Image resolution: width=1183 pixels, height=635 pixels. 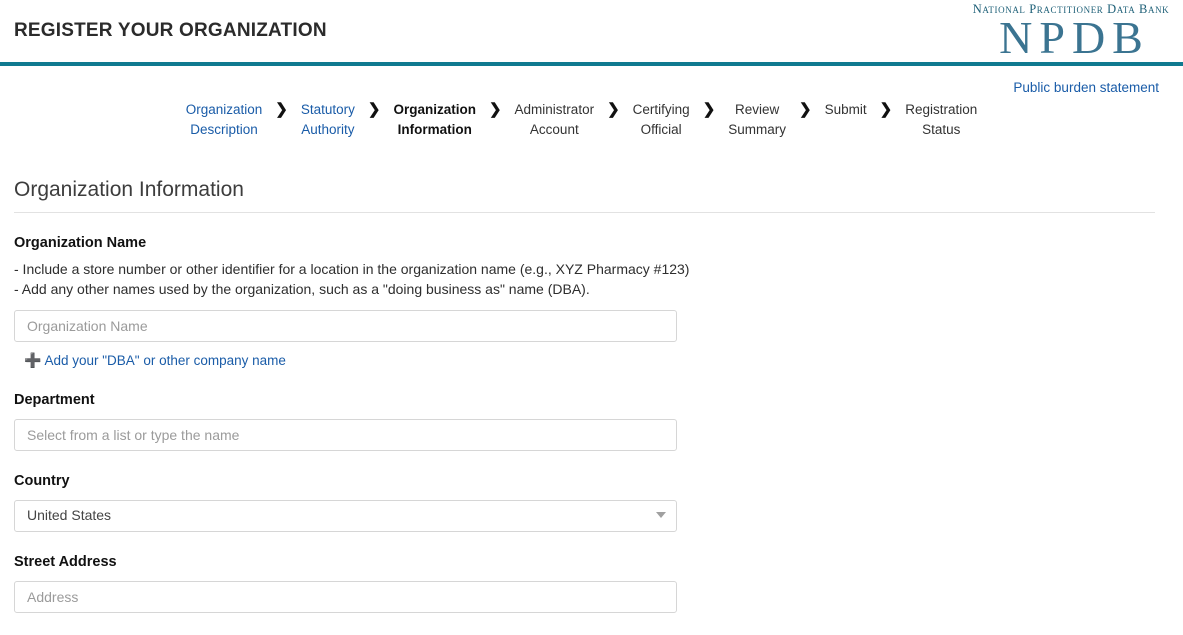 I want to click on add-dba-name-label: Add your "DBA" or other company name, so click(x=165, y=360).